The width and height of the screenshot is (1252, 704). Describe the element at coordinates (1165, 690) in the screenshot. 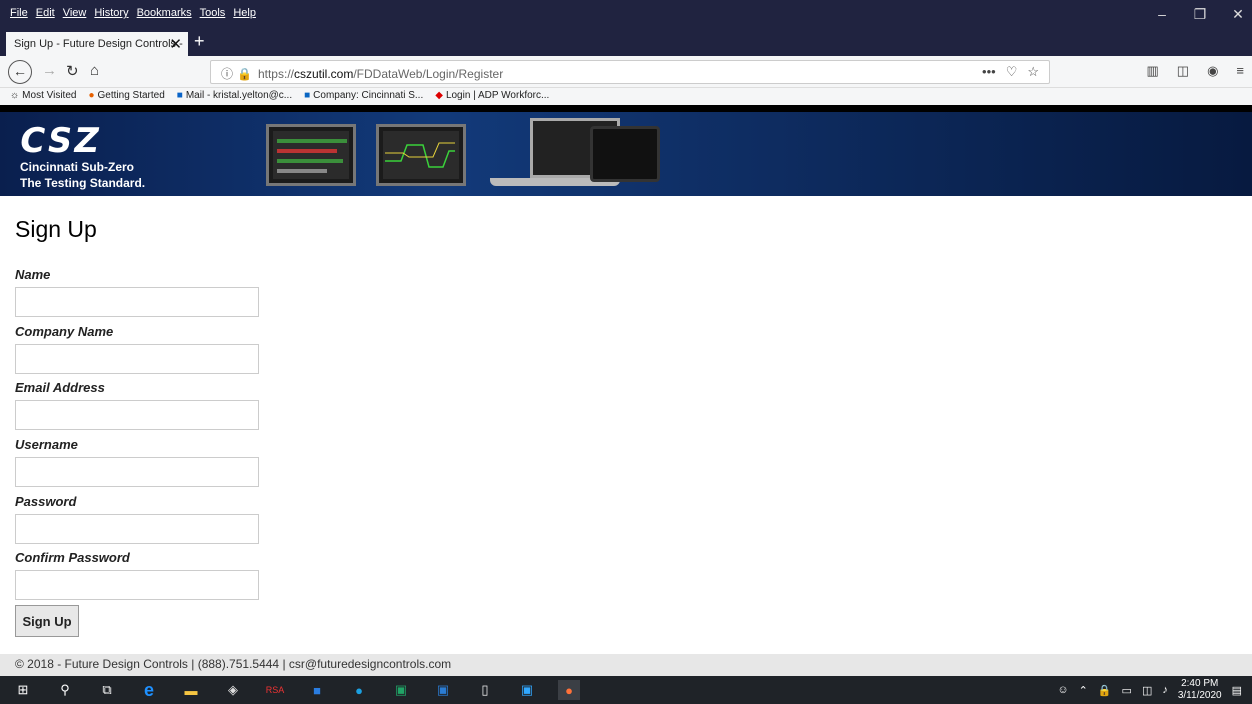

I see `volume-icon: ♪` at that location.